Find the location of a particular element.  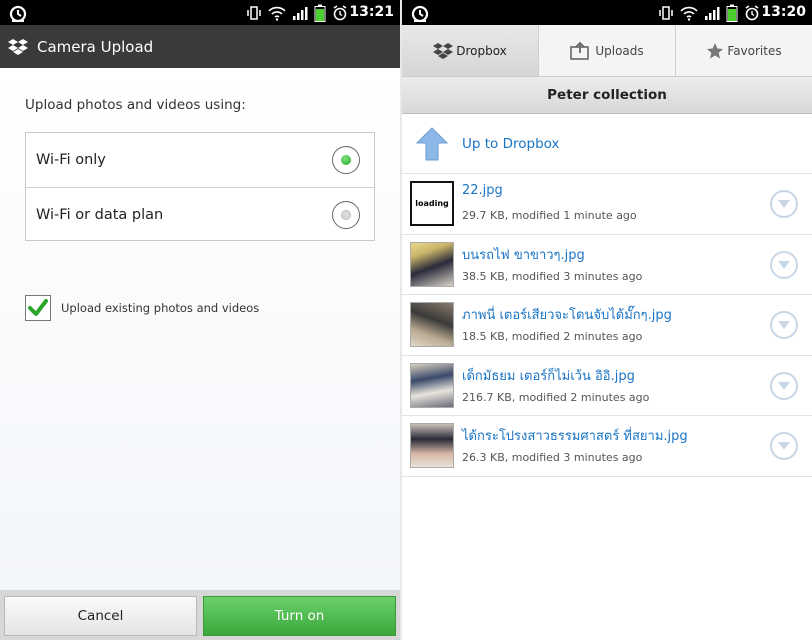

star-icon is located at coordinates (715, 50).